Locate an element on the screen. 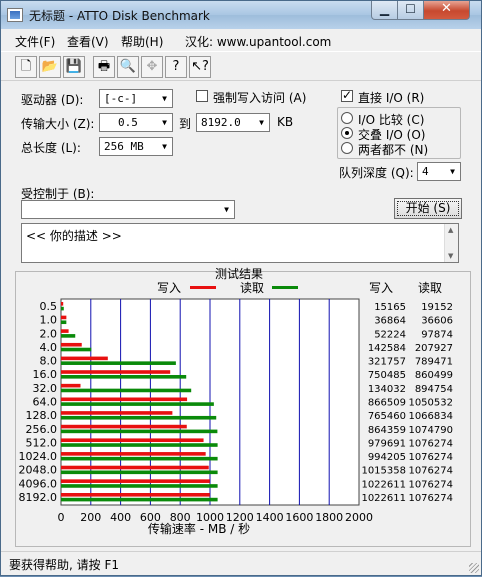 The image size is (482, 577). print-preview-icon: 🔍 is located at coordinates (128, 66).